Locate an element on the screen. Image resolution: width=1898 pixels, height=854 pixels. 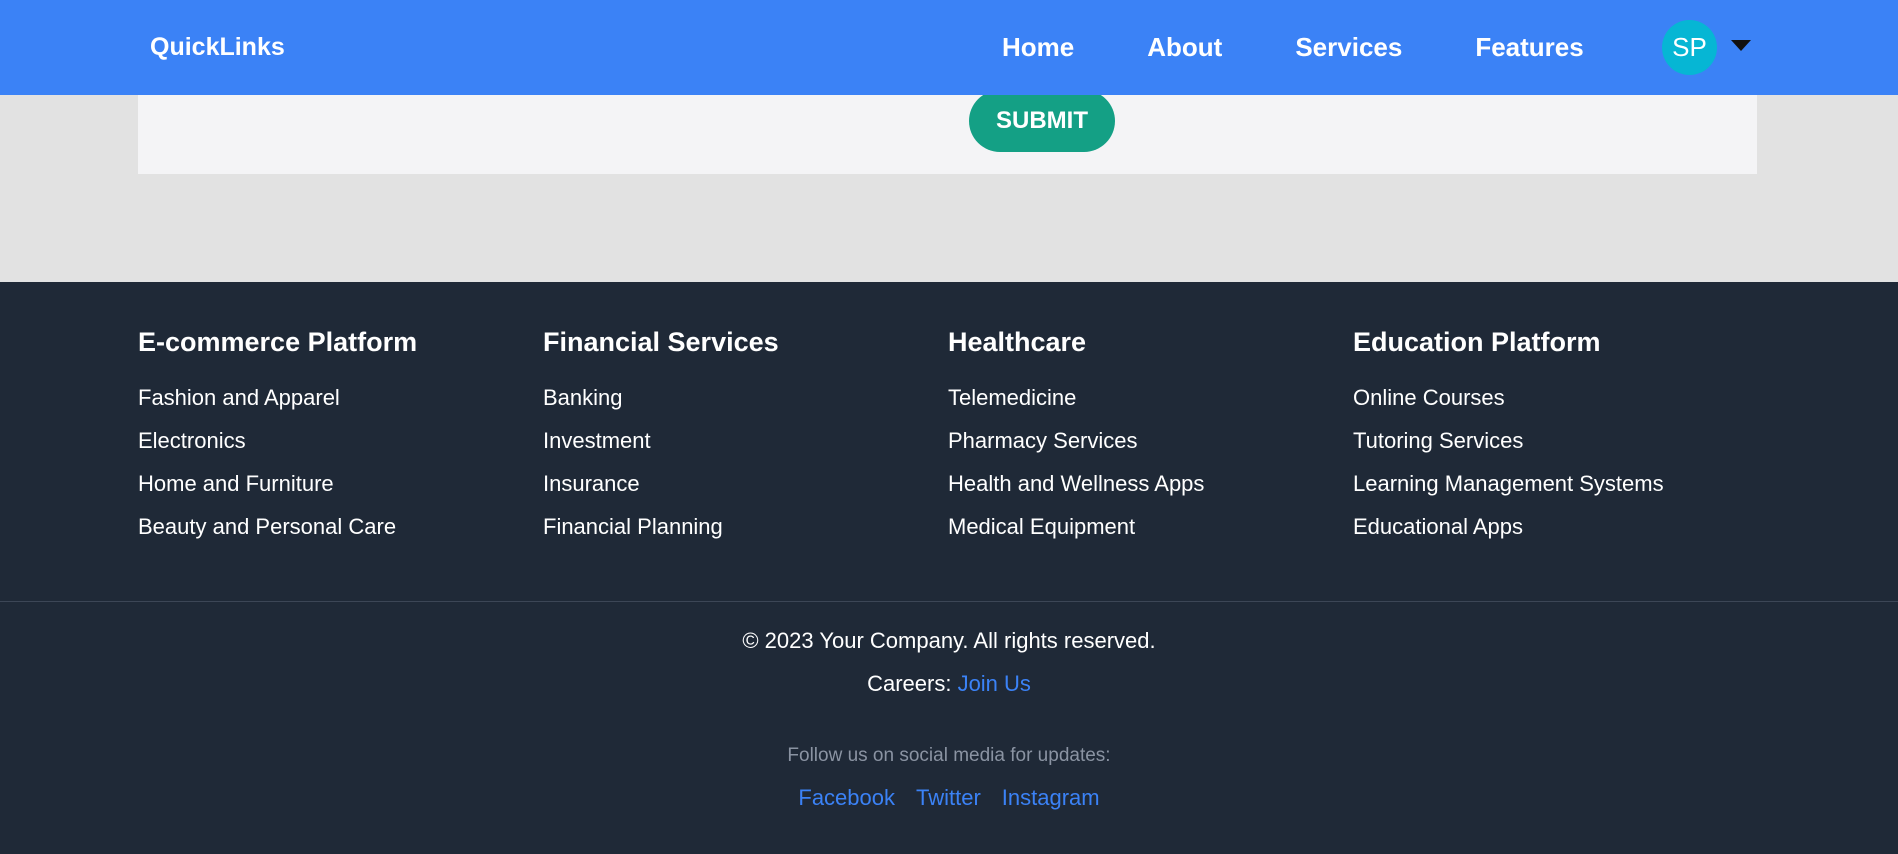
footer-link: Fashion and Apparel is located at coordinates (239, 397).